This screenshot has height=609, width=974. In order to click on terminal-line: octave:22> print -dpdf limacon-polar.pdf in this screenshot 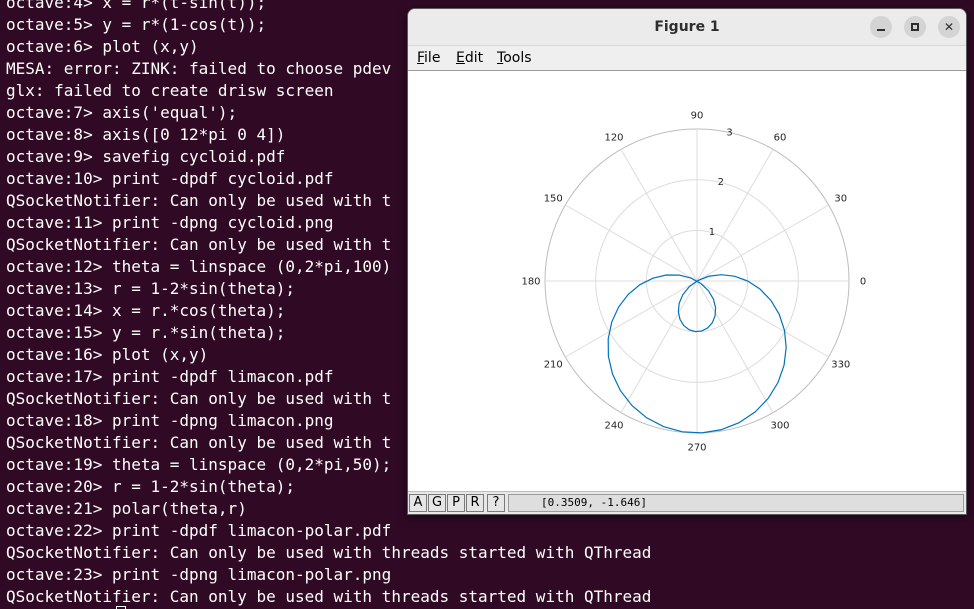, I will do `click(199, 530)`.